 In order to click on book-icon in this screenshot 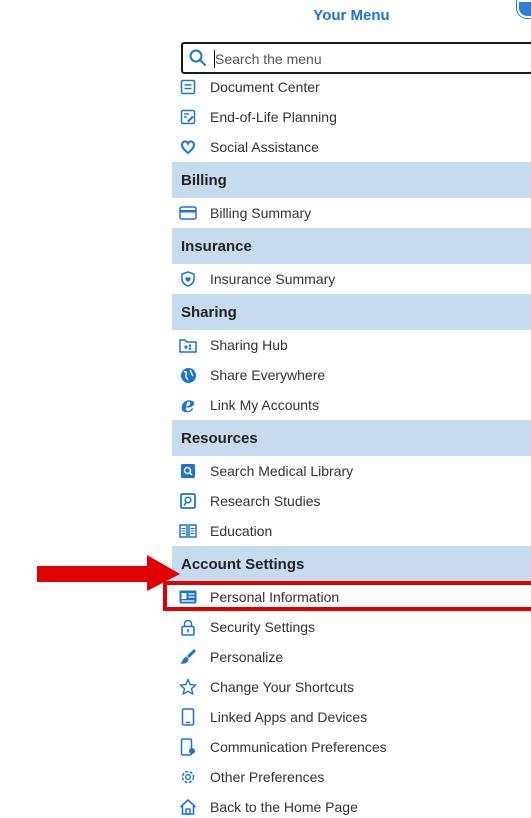, I will do `click(188, 531)`.